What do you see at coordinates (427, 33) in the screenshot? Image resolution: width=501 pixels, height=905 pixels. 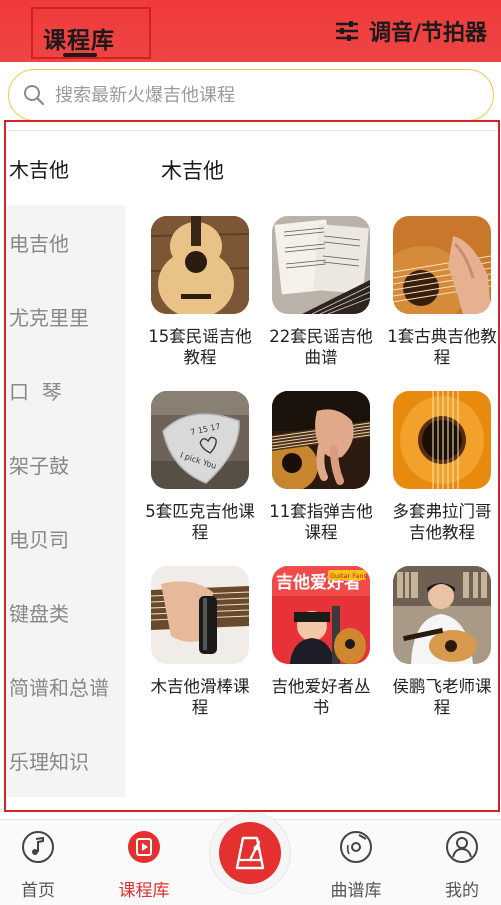 I see `tuner-metronome-label: 调音/节拍器` at bounding box center [427, 33].